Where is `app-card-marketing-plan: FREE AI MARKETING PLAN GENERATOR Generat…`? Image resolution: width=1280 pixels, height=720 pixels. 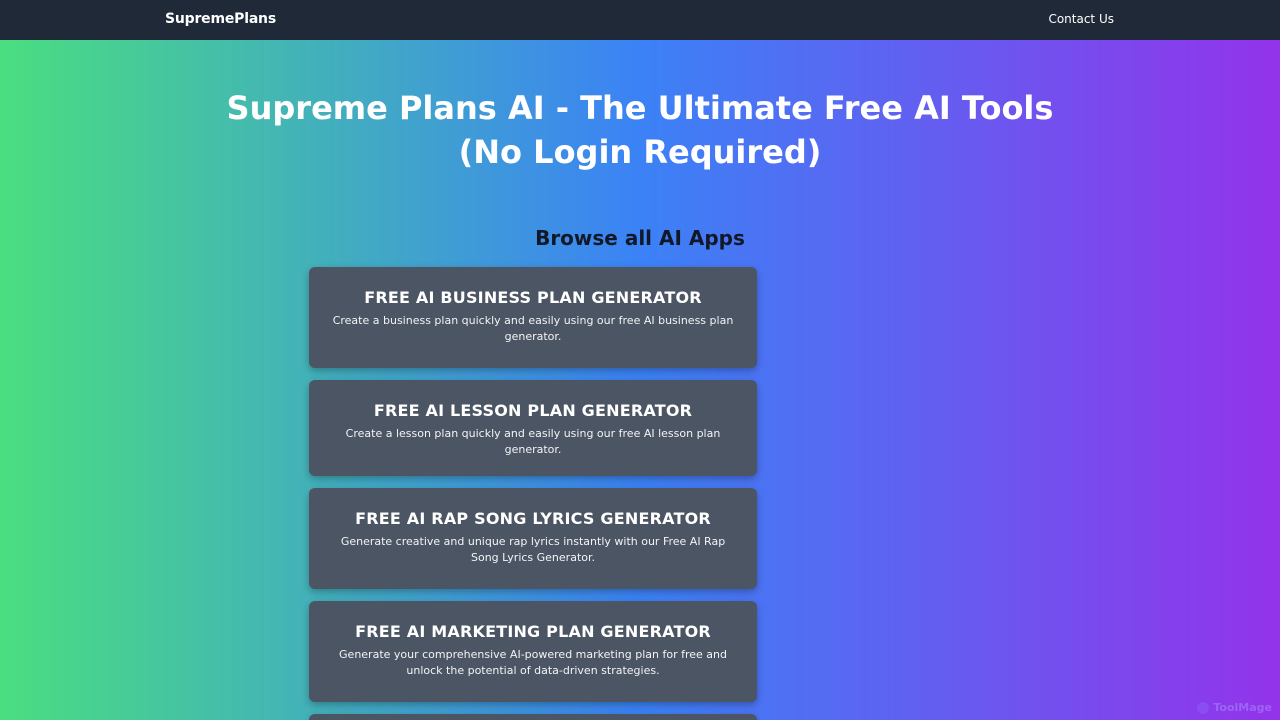 app-card-marketing-plan: FREE AI MARKETING PLAN GENERATOR Generat… is located at coordinates (533, 651).